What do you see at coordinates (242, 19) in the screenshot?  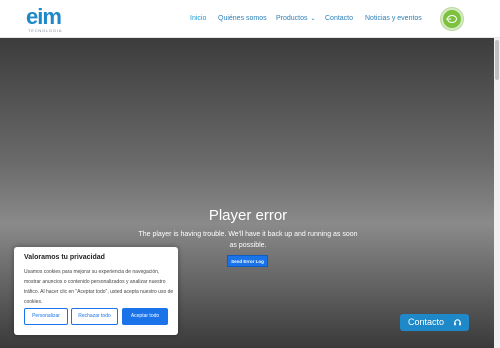 I see `nav-item-quienes-somos: Quiénes somos` at bounding box center [242, 19].